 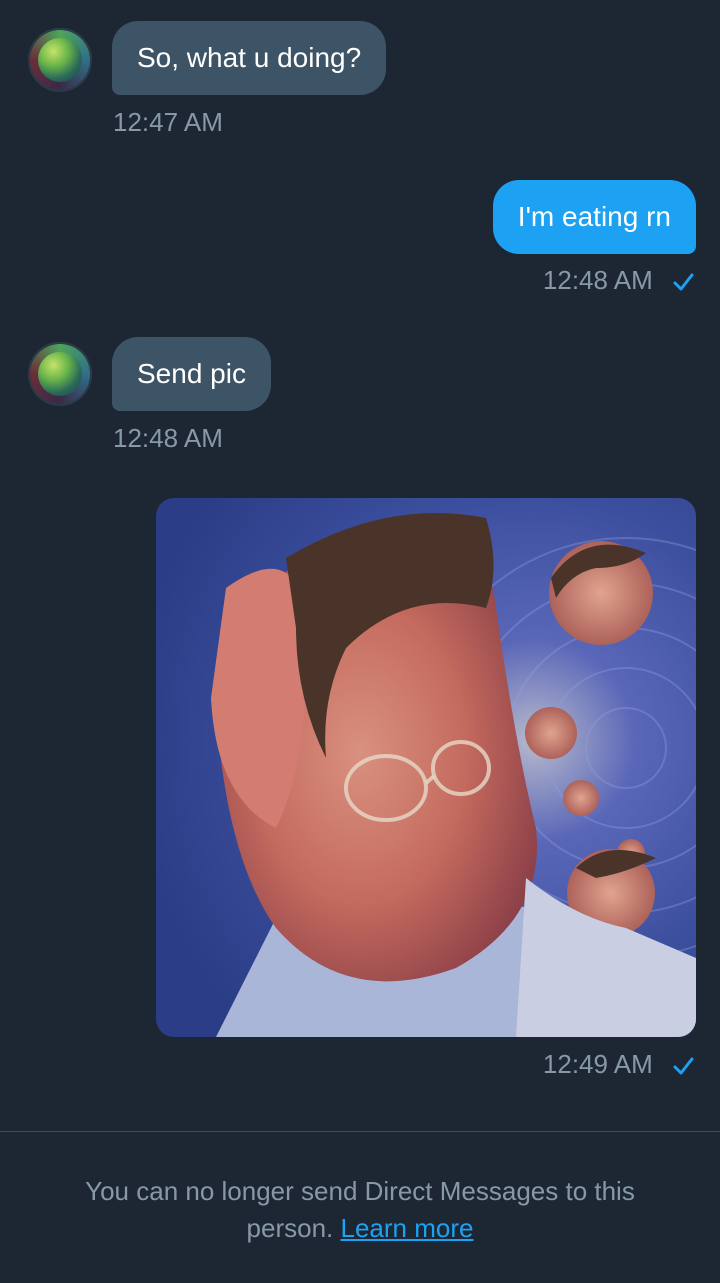 I want to click on incoming-message-bubble: Send pic, so click(x=191, y=374).